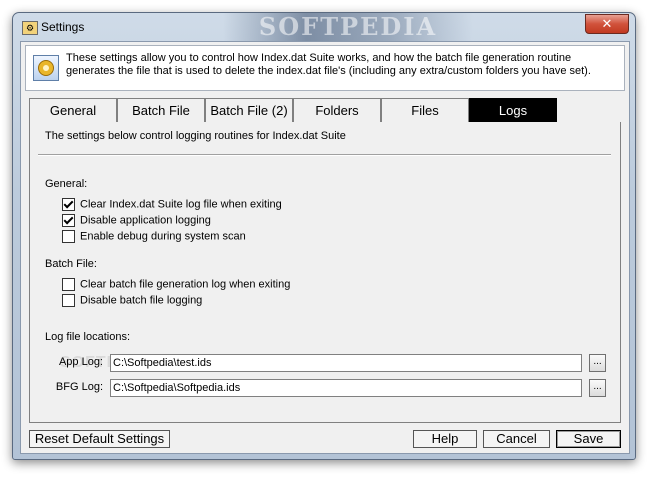 This screenshot has width=656, height=478. I want to click on clear-batch-log-checkbox, so click(68, 284).